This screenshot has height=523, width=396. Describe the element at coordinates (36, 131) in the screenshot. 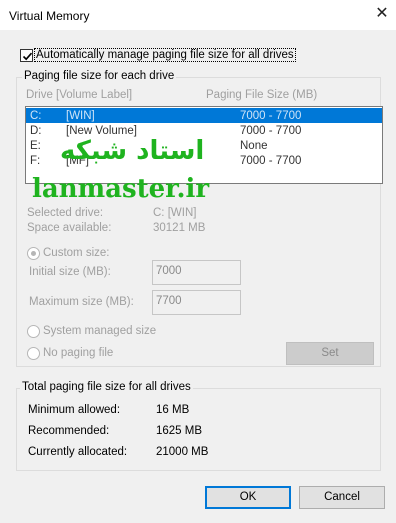

I see `drive-row-d-letter: D:` at that location.